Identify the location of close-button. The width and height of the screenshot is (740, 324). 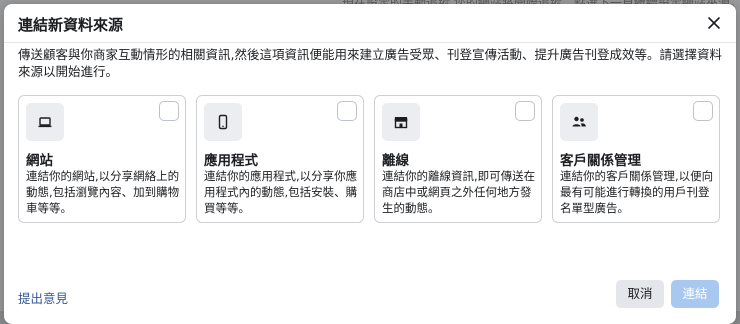
(714, 23).